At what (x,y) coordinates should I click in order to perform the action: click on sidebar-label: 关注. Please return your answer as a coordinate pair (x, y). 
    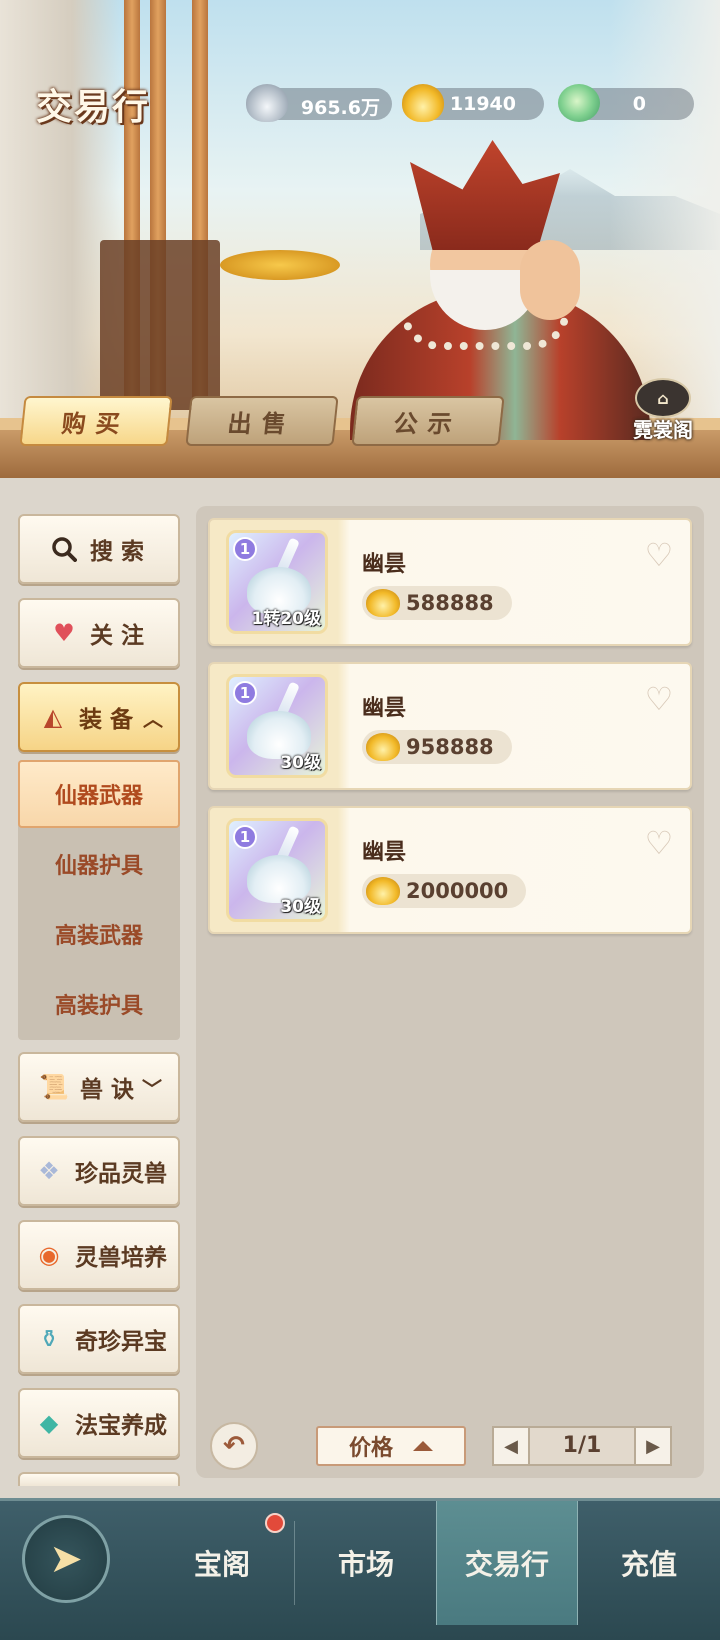
    Looking at the image, I should click on (121, 636).